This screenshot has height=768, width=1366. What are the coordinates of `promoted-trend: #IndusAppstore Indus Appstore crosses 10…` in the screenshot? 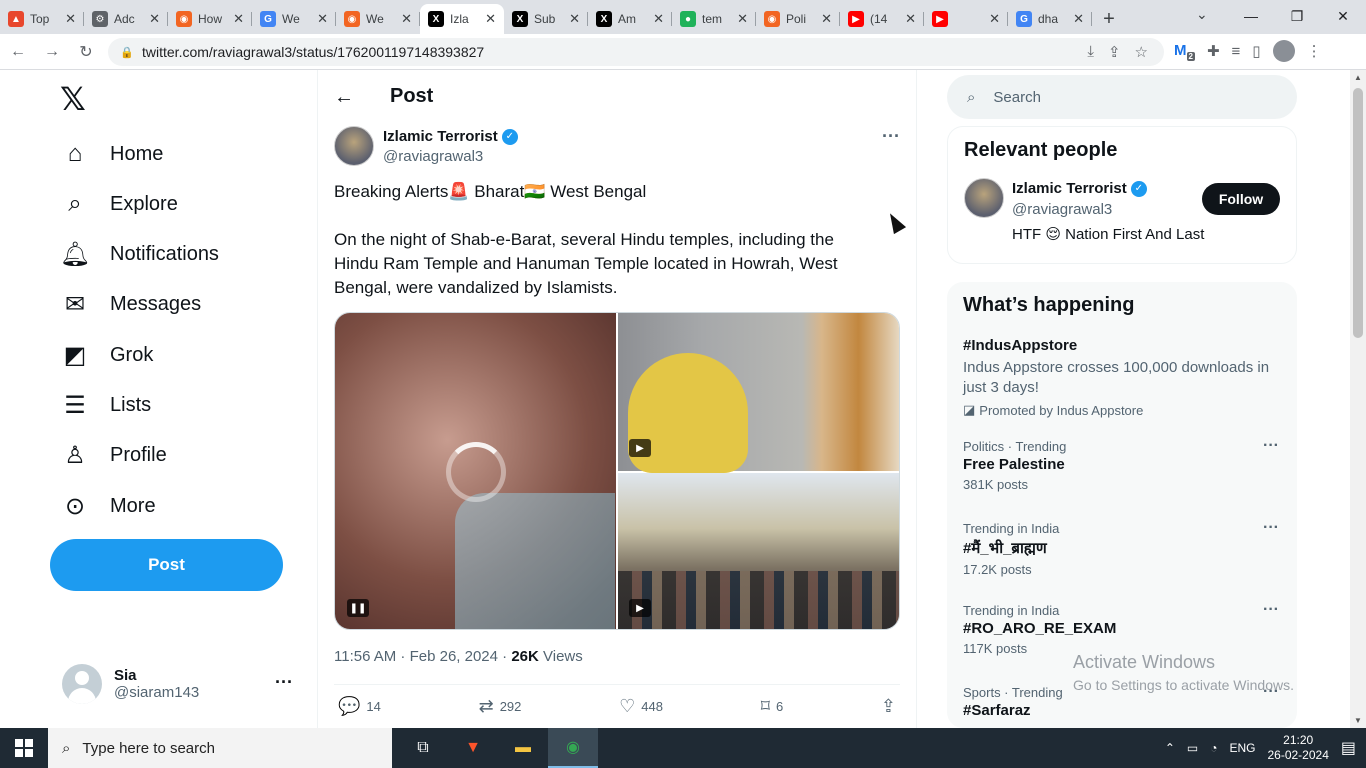 It's located at (1122, 380).